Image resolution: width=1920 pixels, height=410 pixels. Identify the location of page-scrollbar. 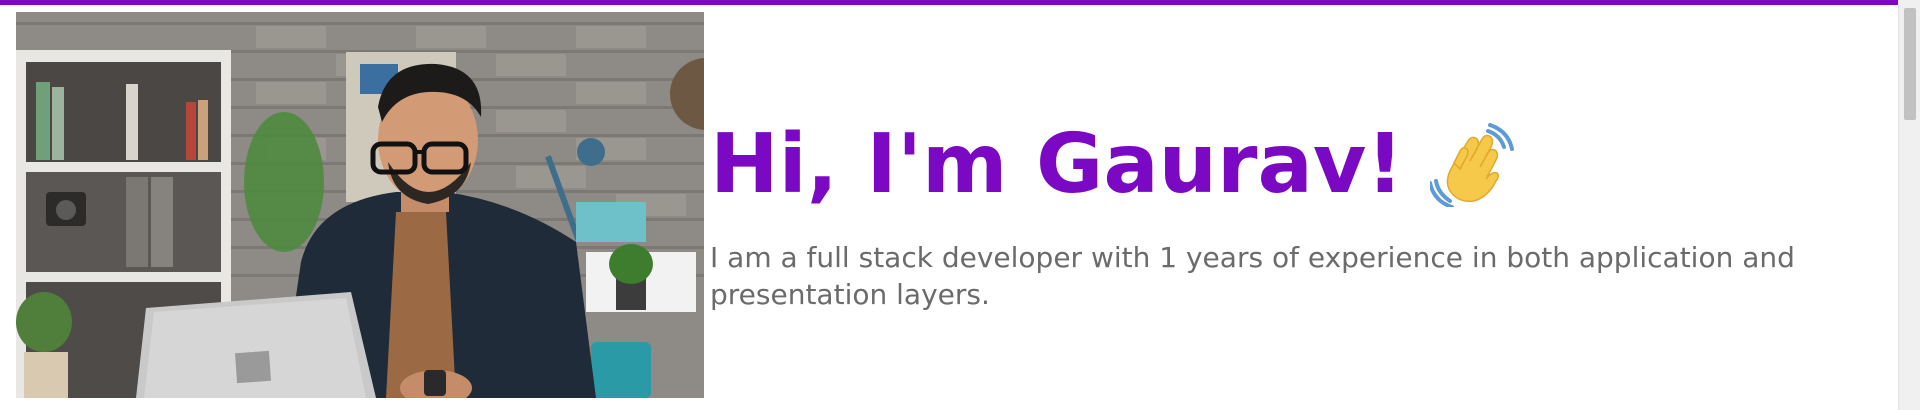
(1909, 205).